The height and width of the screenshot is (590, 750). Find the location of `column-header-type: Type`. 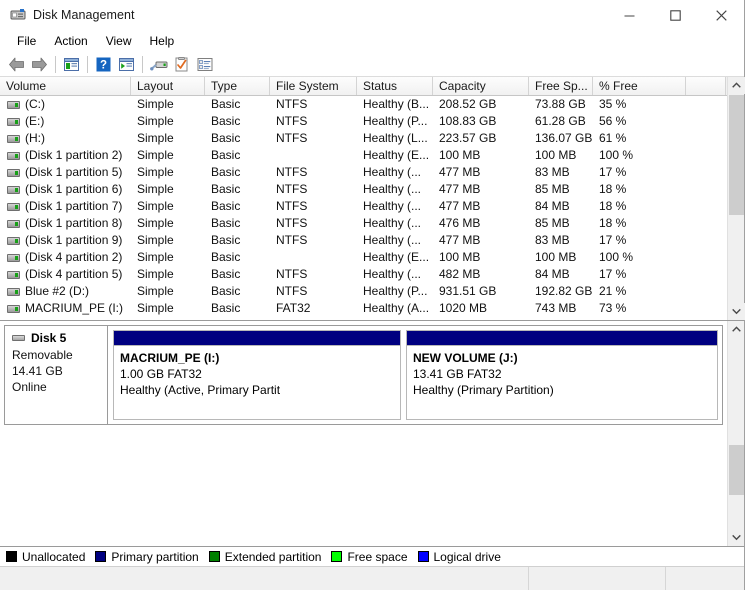

column-header-type: Type is located at coordinates (237, 86).